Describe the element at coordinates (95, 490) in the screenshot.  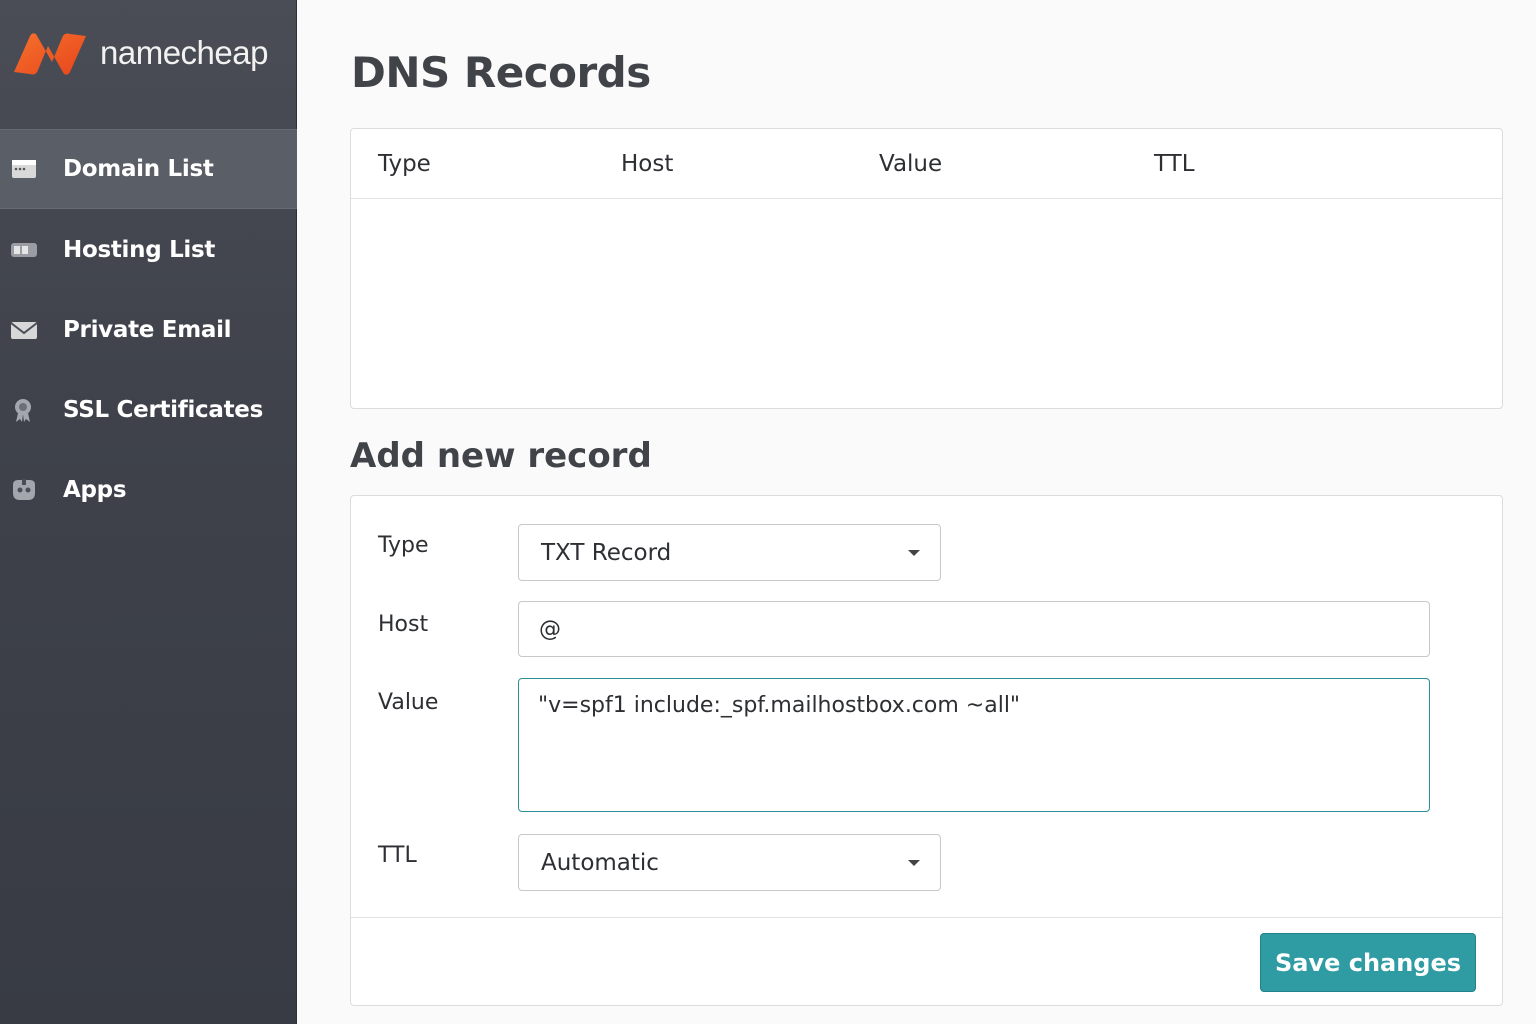
I see `sidebar-item-label: Apps` at that location.